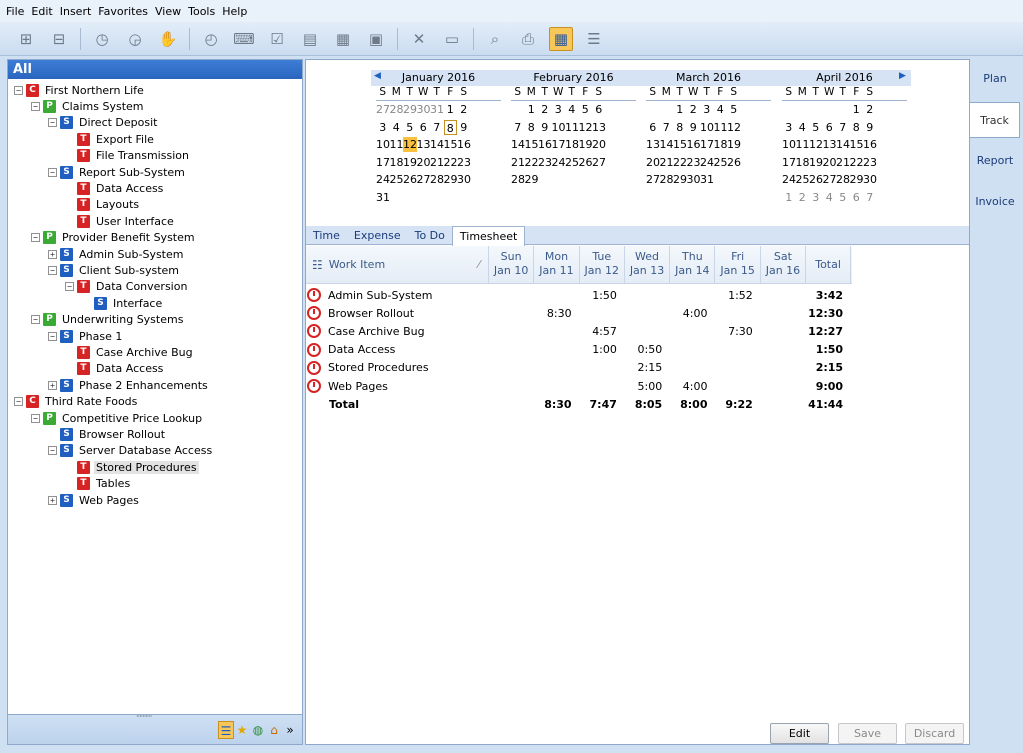 This screenshot has height=753, width=1023. What do you see at coordinates (41, 11) in the screenshot?
I see `menu-edit: Edit` at bounding box center [41, 11].